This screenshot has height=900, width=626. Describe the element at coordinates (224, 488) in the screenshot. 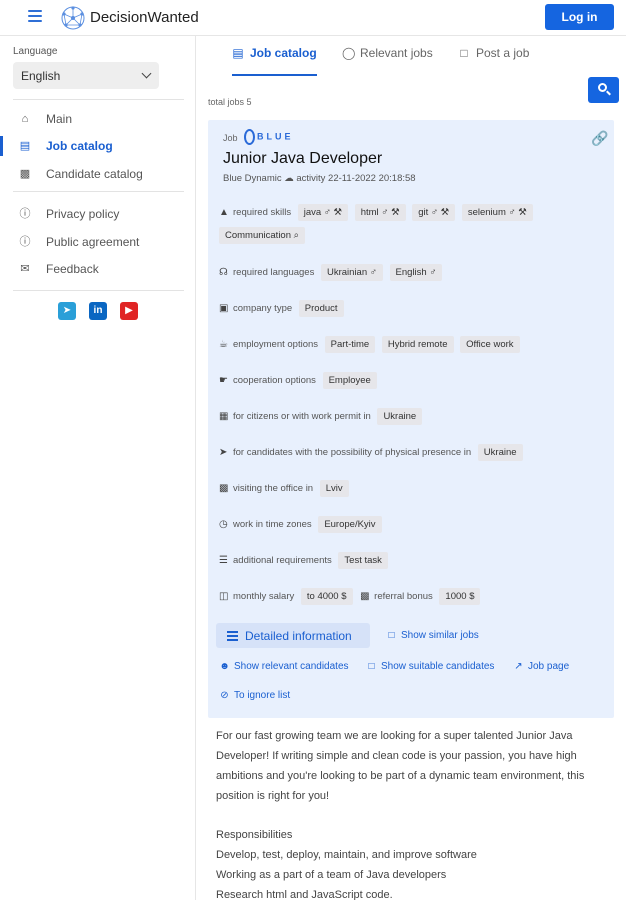

I see `office-building-icon: ▩` at that location.